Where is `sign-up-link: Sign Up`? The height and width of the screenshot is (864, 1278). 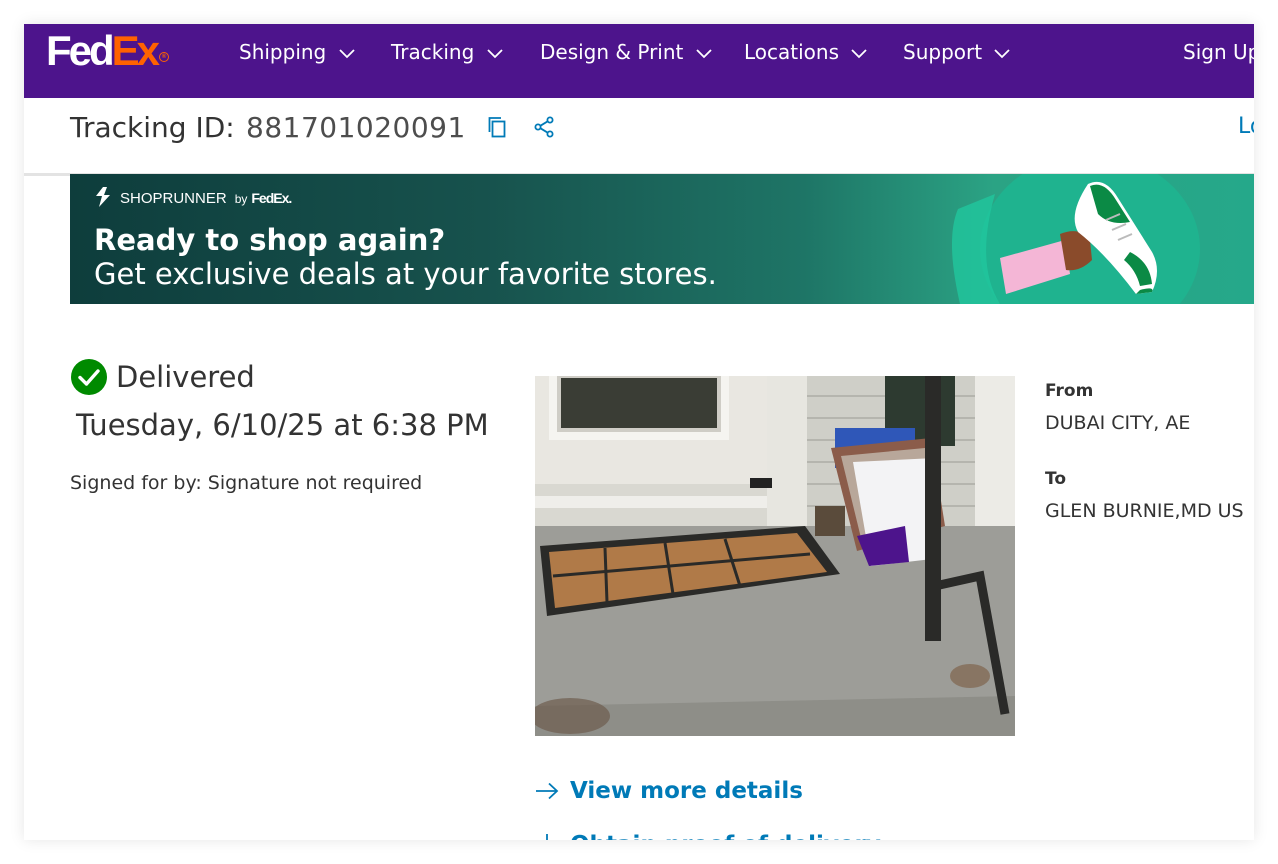 sign-up-link: Sign Up is located at coordinates (1218, 52).